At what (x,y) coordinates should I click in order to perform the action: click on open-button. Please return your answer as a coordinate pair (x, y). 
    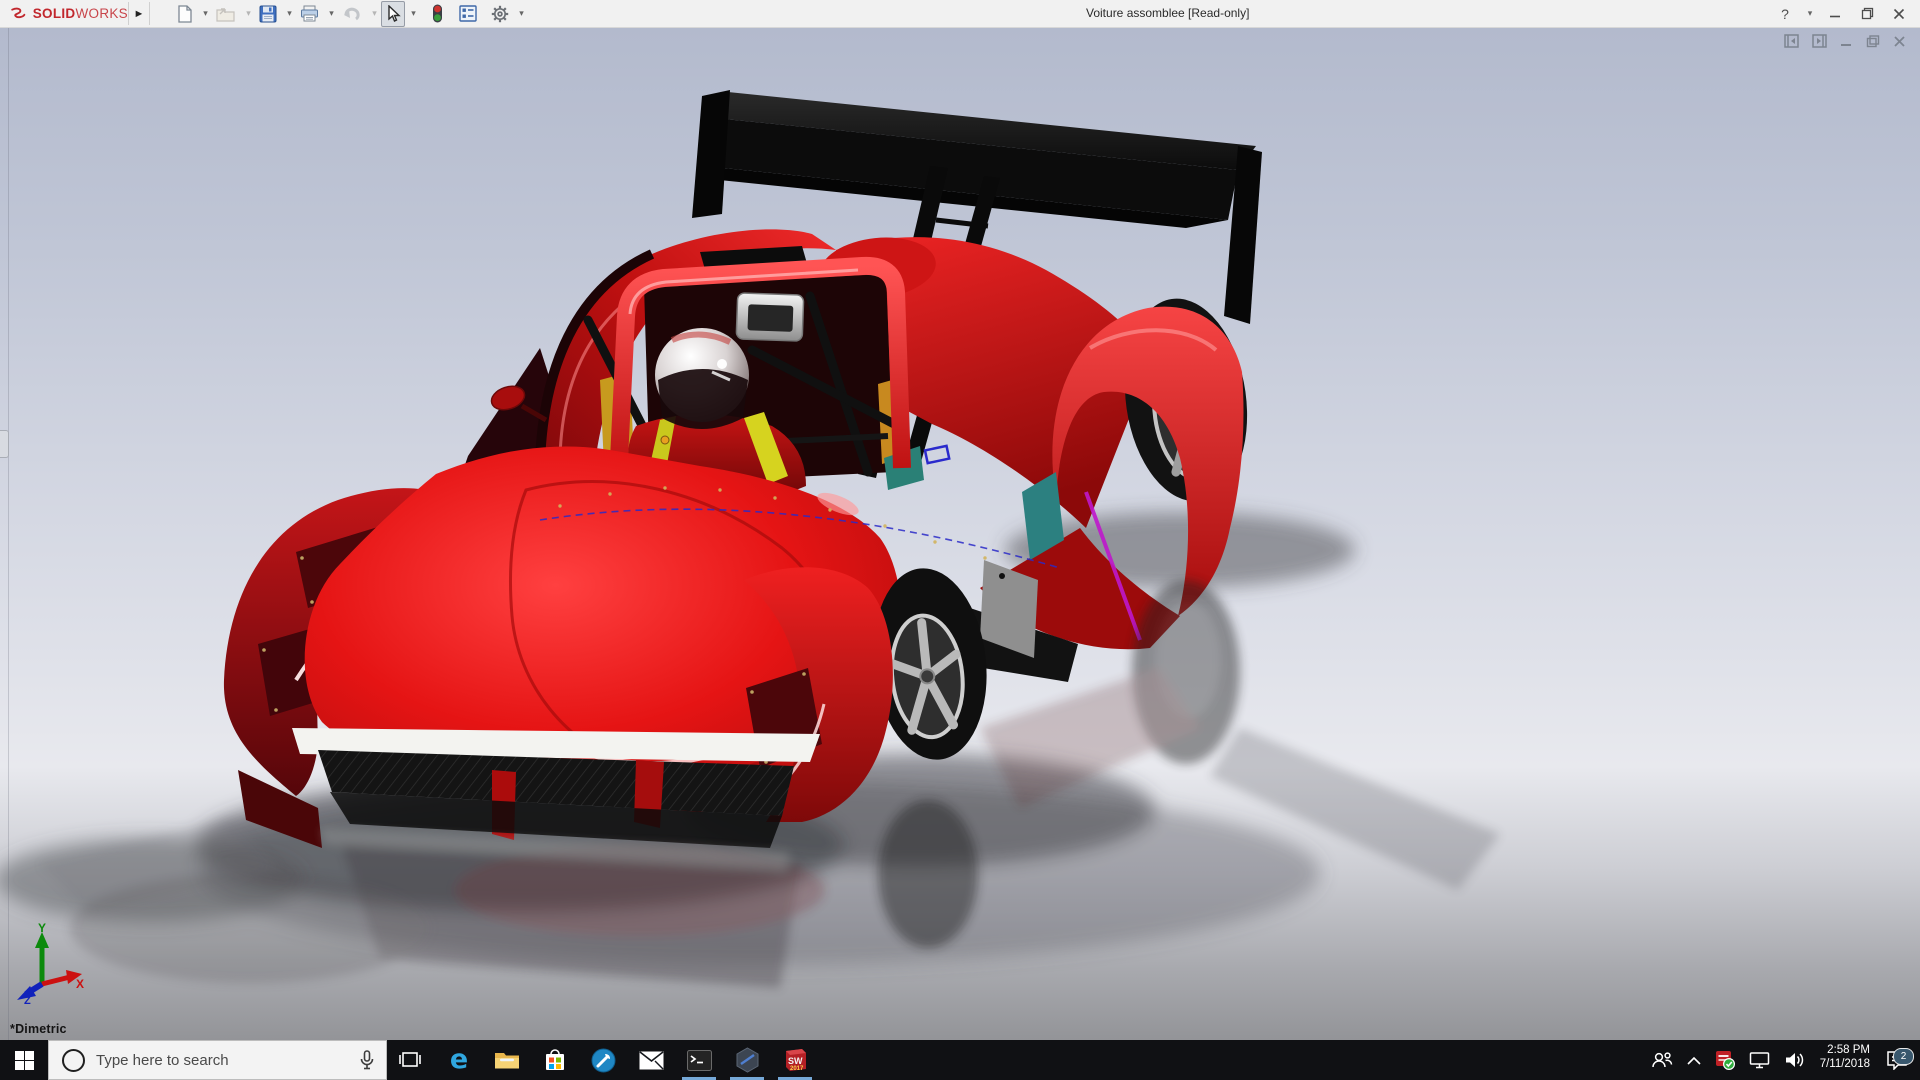
    Looking at the image, I should click on (226, 14).